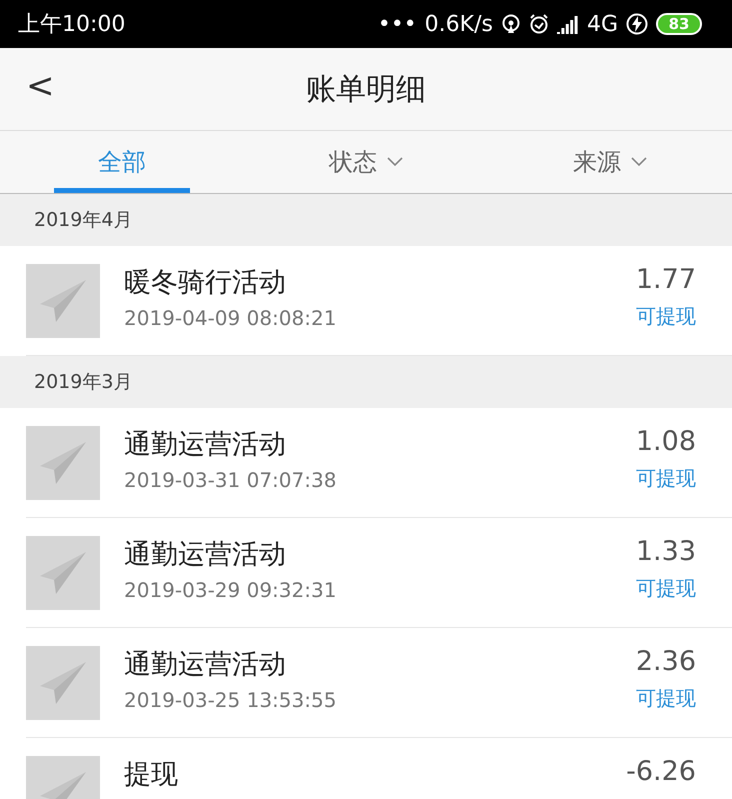  I want to click on bill-amount: -6.26, so click(661, 771).